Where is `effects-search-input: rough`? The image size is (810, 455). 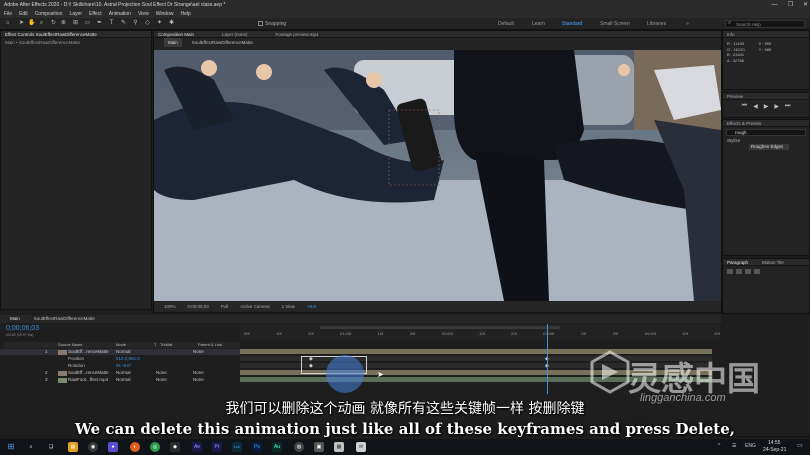
effects-search-input: rough is located at coordinates (766, 132).